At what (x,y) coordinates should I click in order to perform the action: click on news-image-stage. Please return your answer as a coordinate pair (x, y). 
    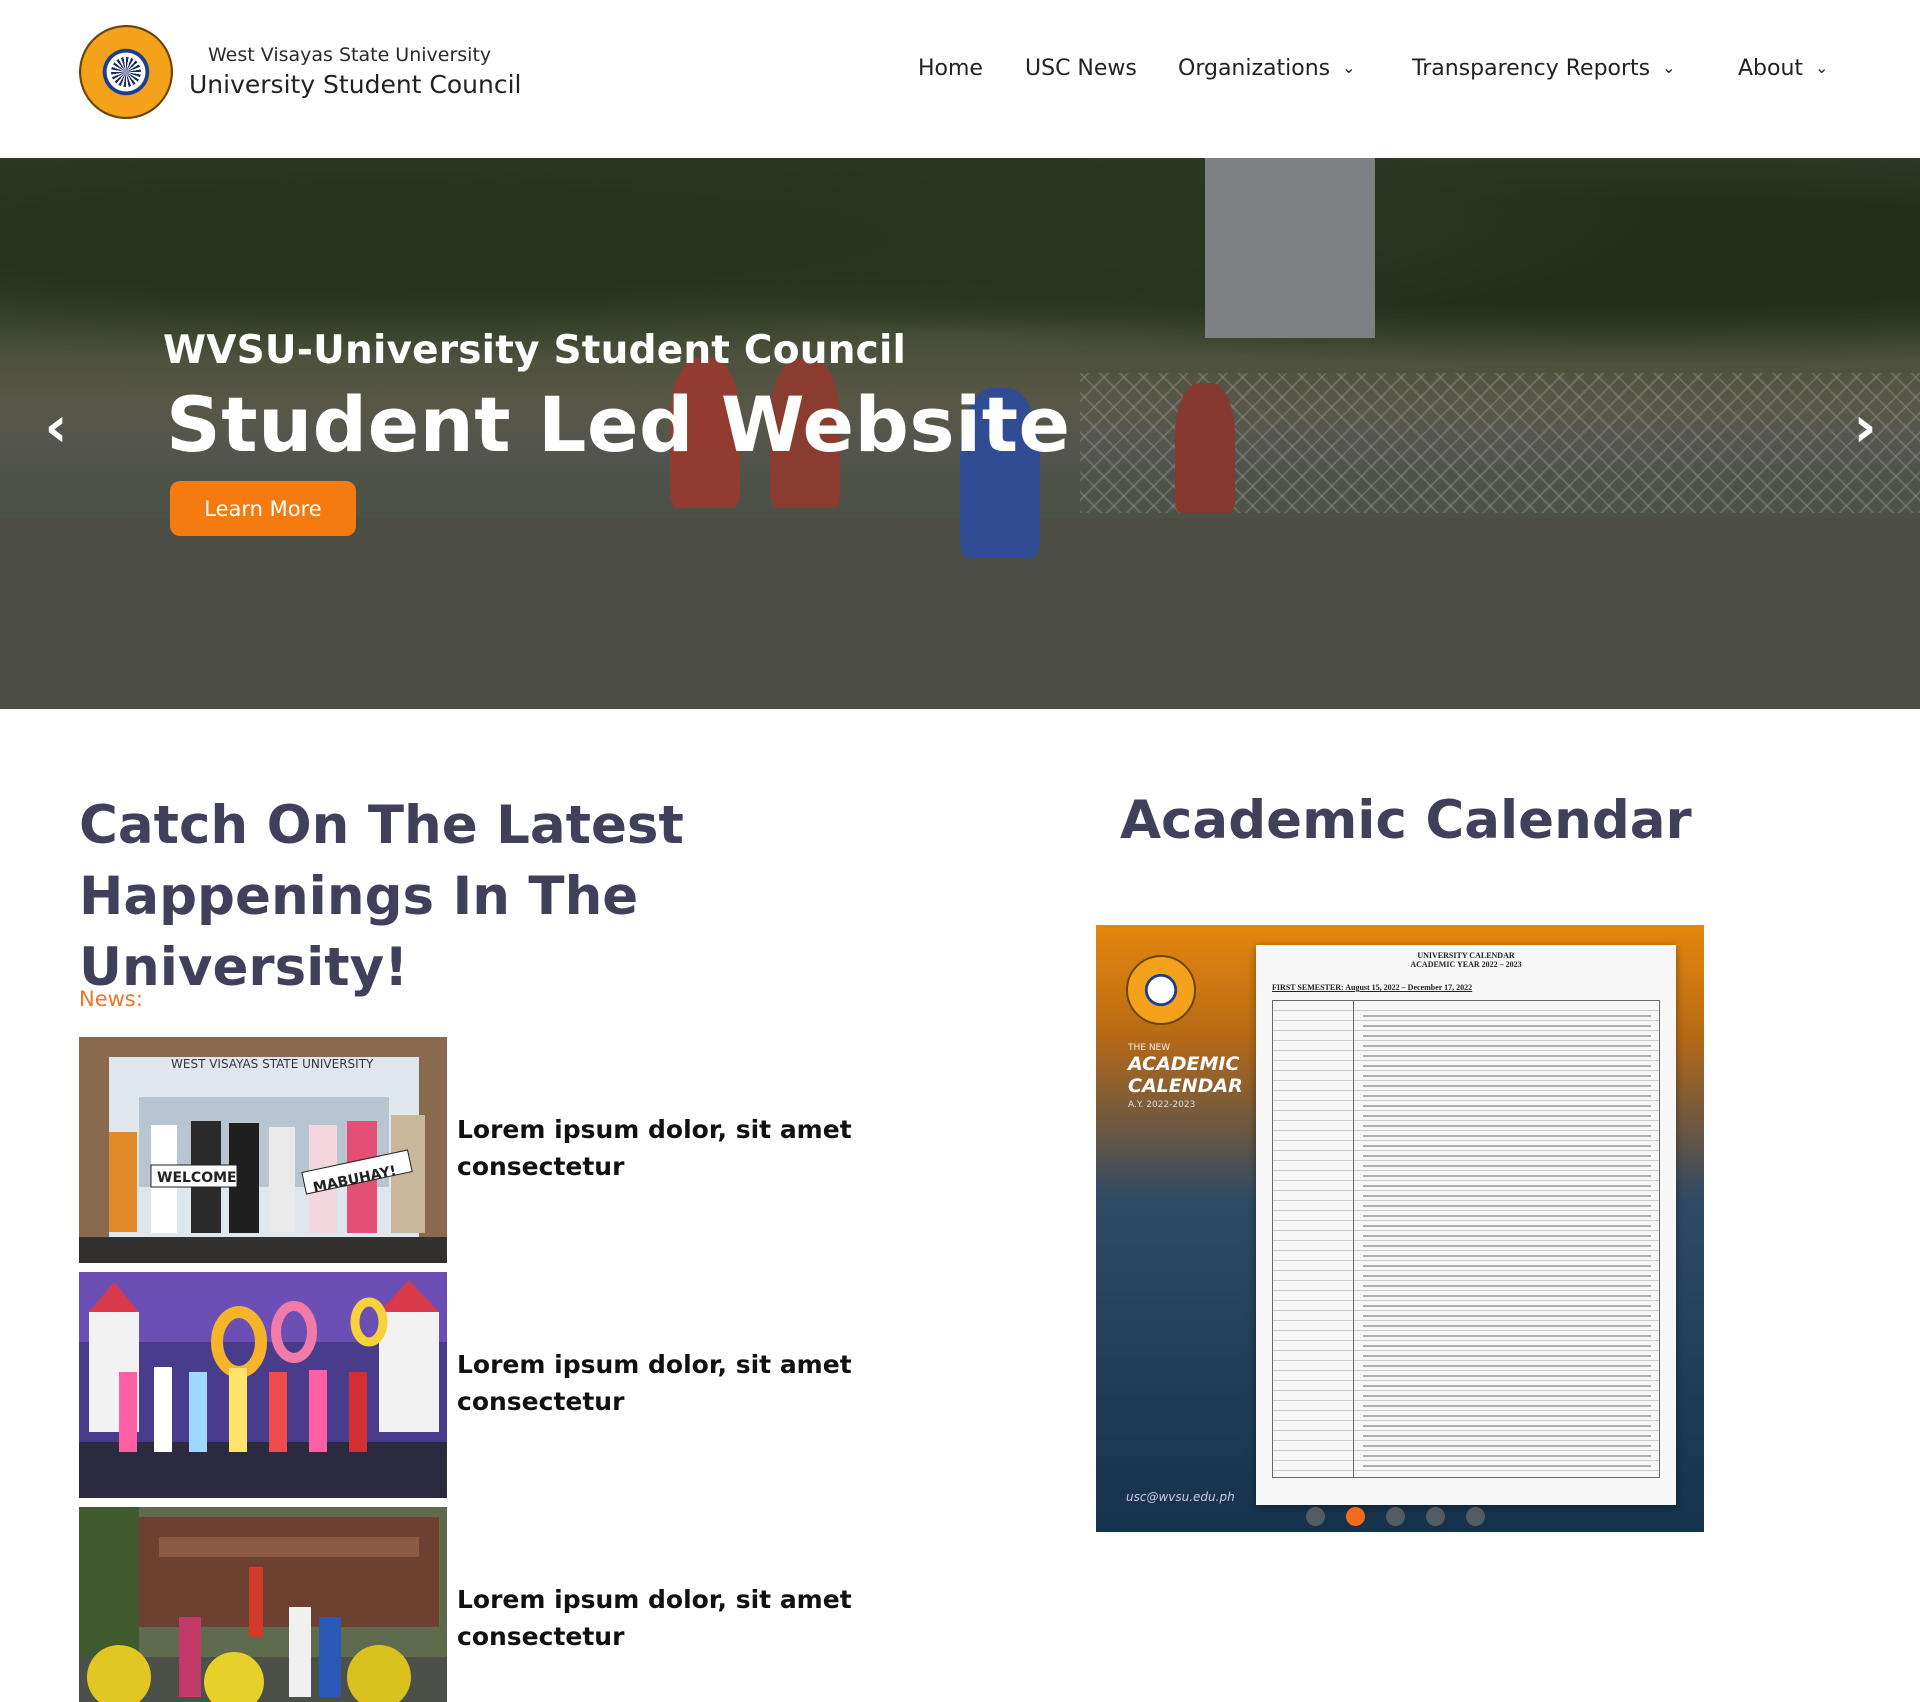
    Looking at the image, I should click on (263, 1385).